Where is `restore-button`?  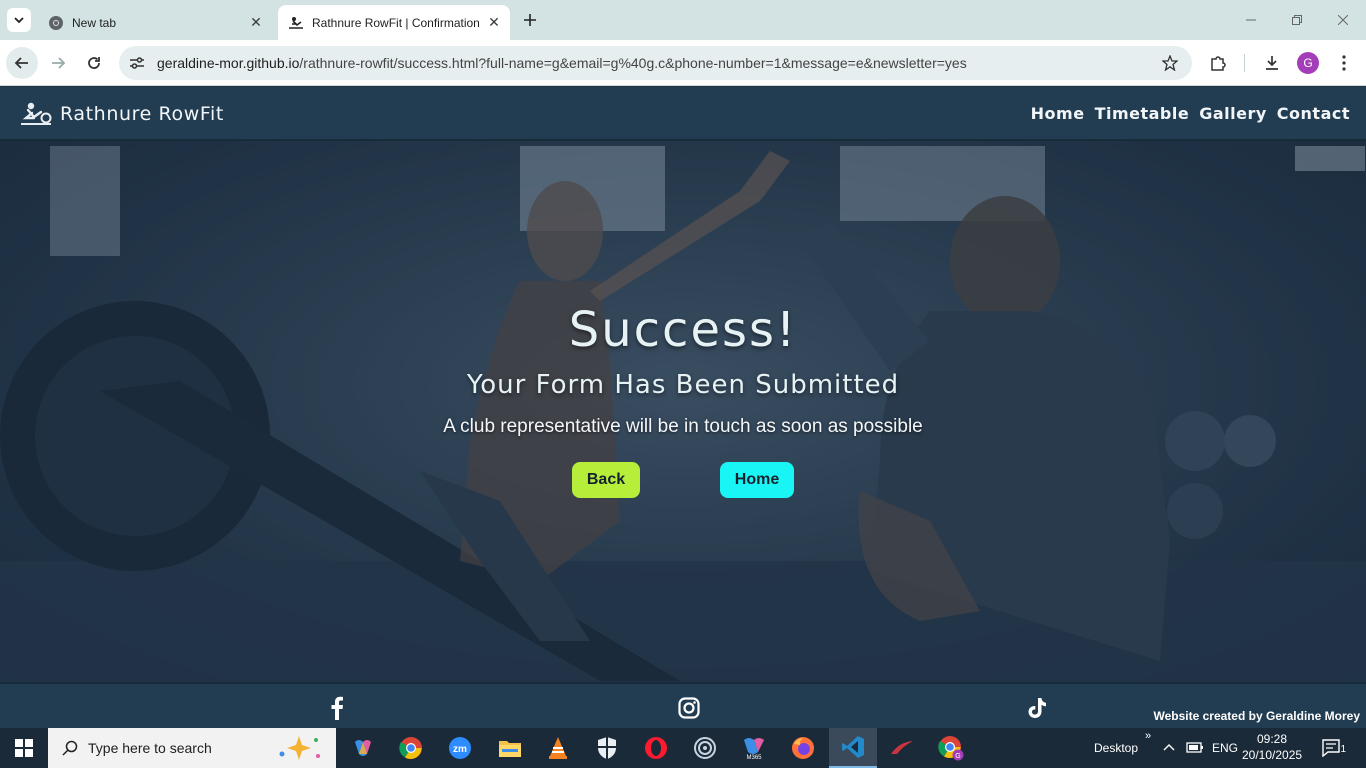
restore-button is located at coordinates (1297, 20).